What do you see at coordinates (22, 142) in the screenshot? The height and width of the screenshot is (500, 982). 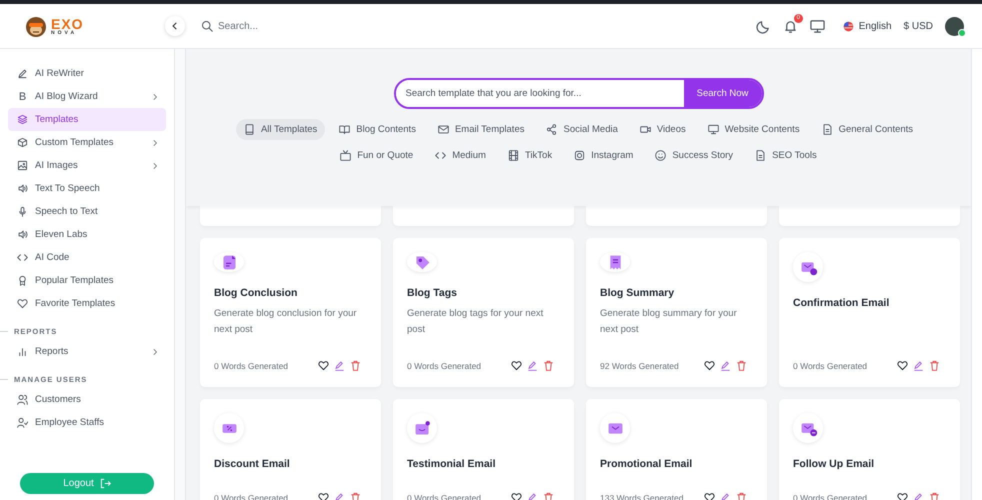 I see `cube-icon` at bounding box center [22, 142].